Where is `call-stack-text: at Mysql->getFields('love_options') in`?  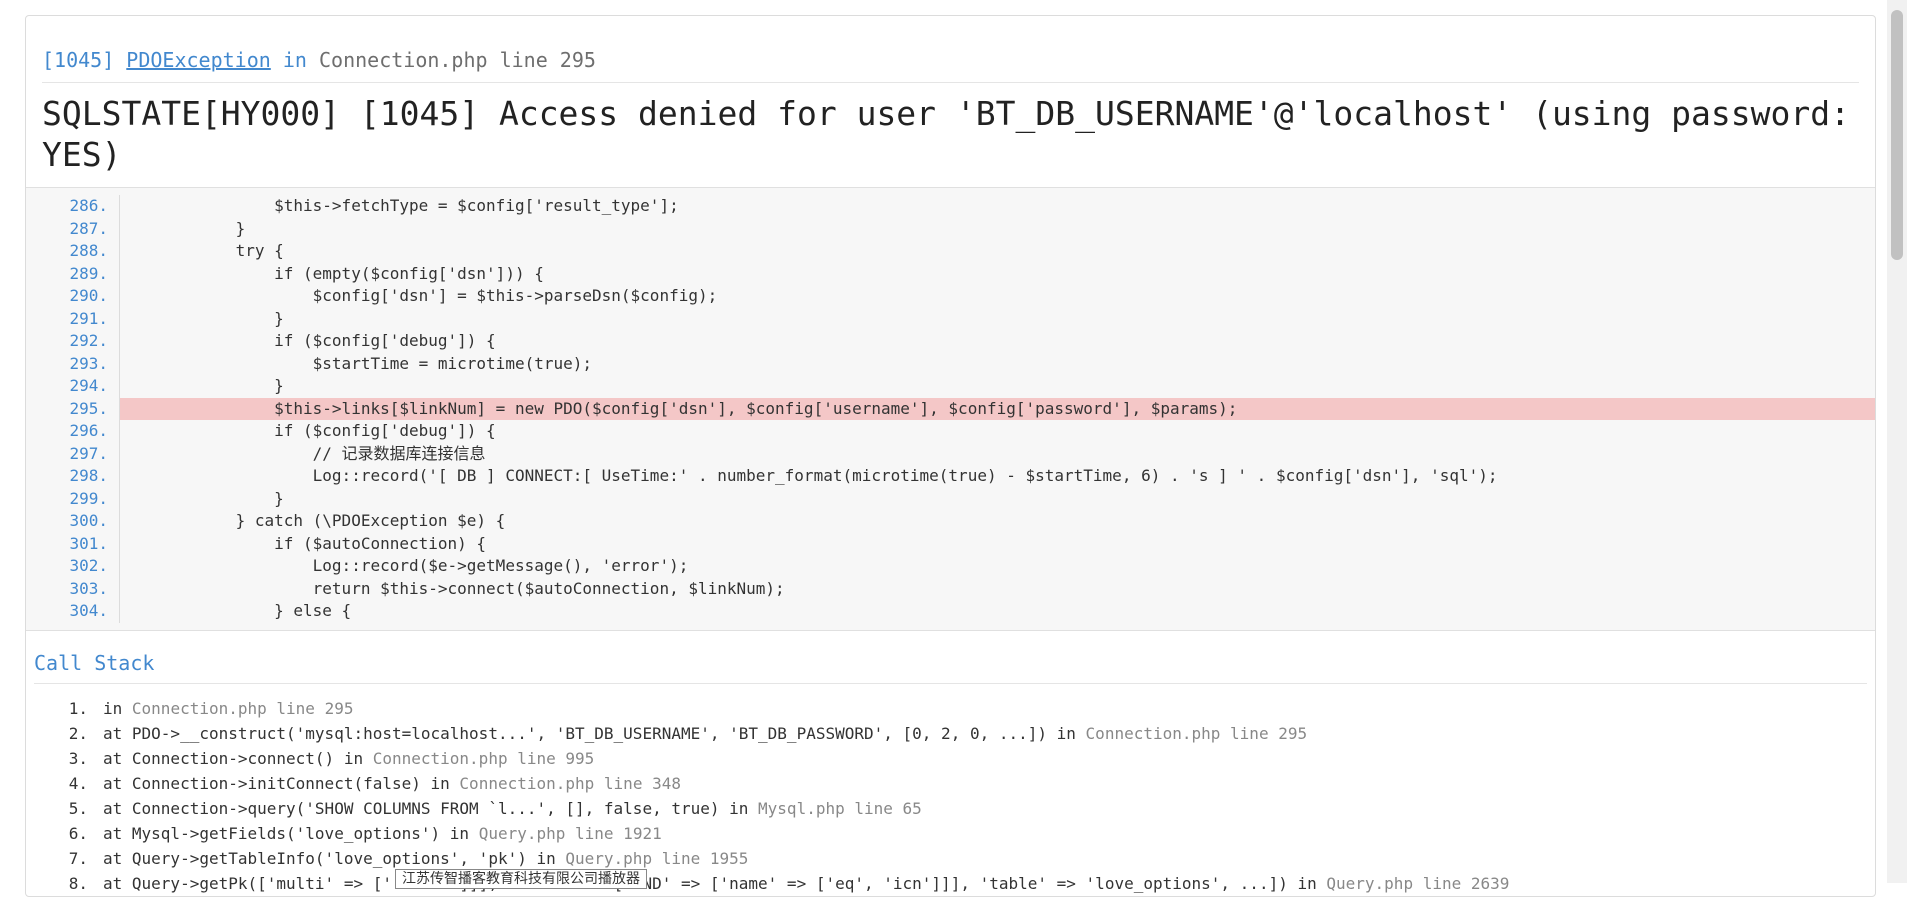
call-stack-text: at Mysql->getFields('love_options') in is located at coordinates (291, 833).